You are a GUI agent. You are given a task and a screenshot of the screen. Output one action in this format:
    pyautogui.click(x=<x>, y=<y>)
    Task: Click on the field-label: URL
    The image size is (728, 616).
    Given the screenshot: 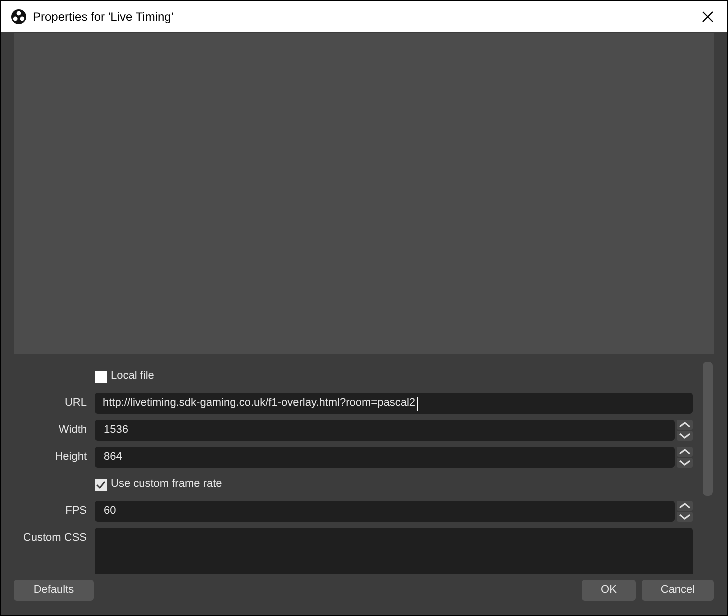 What is the action you would take?
    pyautogui.click(x=75, y=403)
    